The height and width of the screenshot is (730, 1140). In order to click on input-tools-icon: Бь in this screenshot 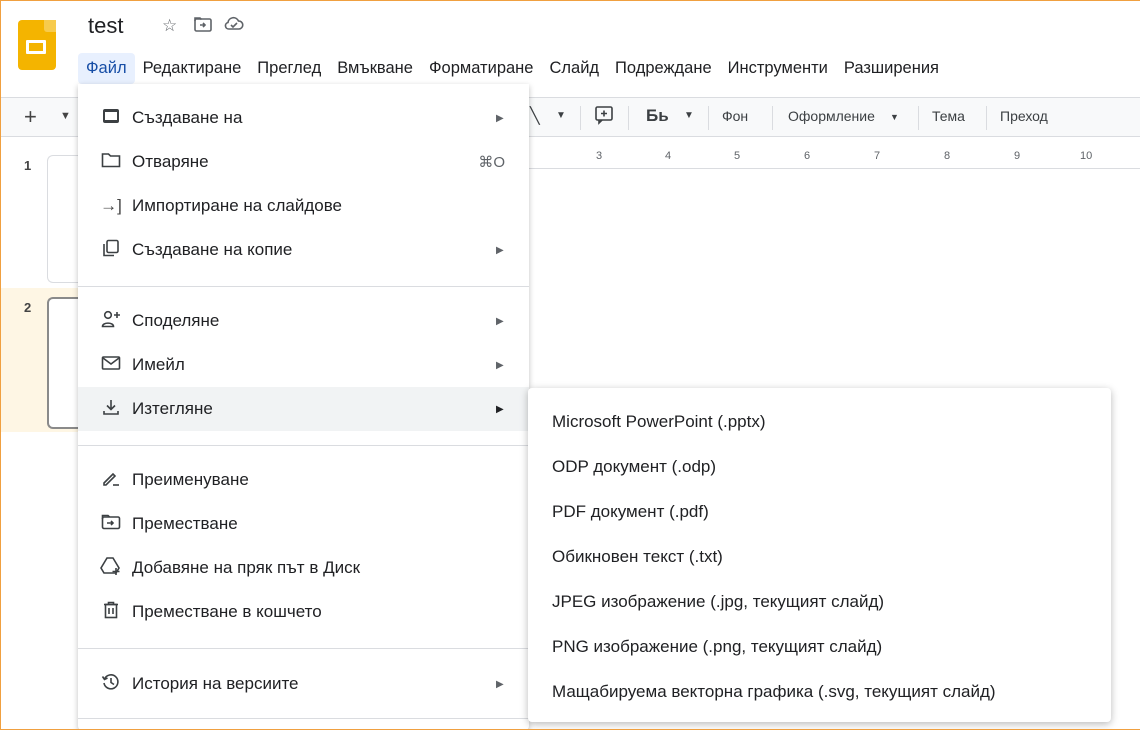, I will do `click(657, 116)`.